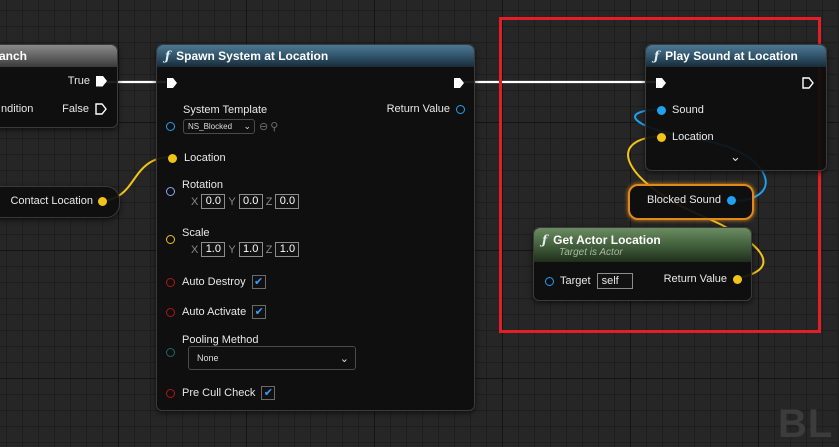 Image resolution: width=839 pixels, height=447 pixels. What do you see at coordinates (259, 312) in the screenshot?
I see `auto-activate-checkbox: ✔` at bounding box center [259, 312].